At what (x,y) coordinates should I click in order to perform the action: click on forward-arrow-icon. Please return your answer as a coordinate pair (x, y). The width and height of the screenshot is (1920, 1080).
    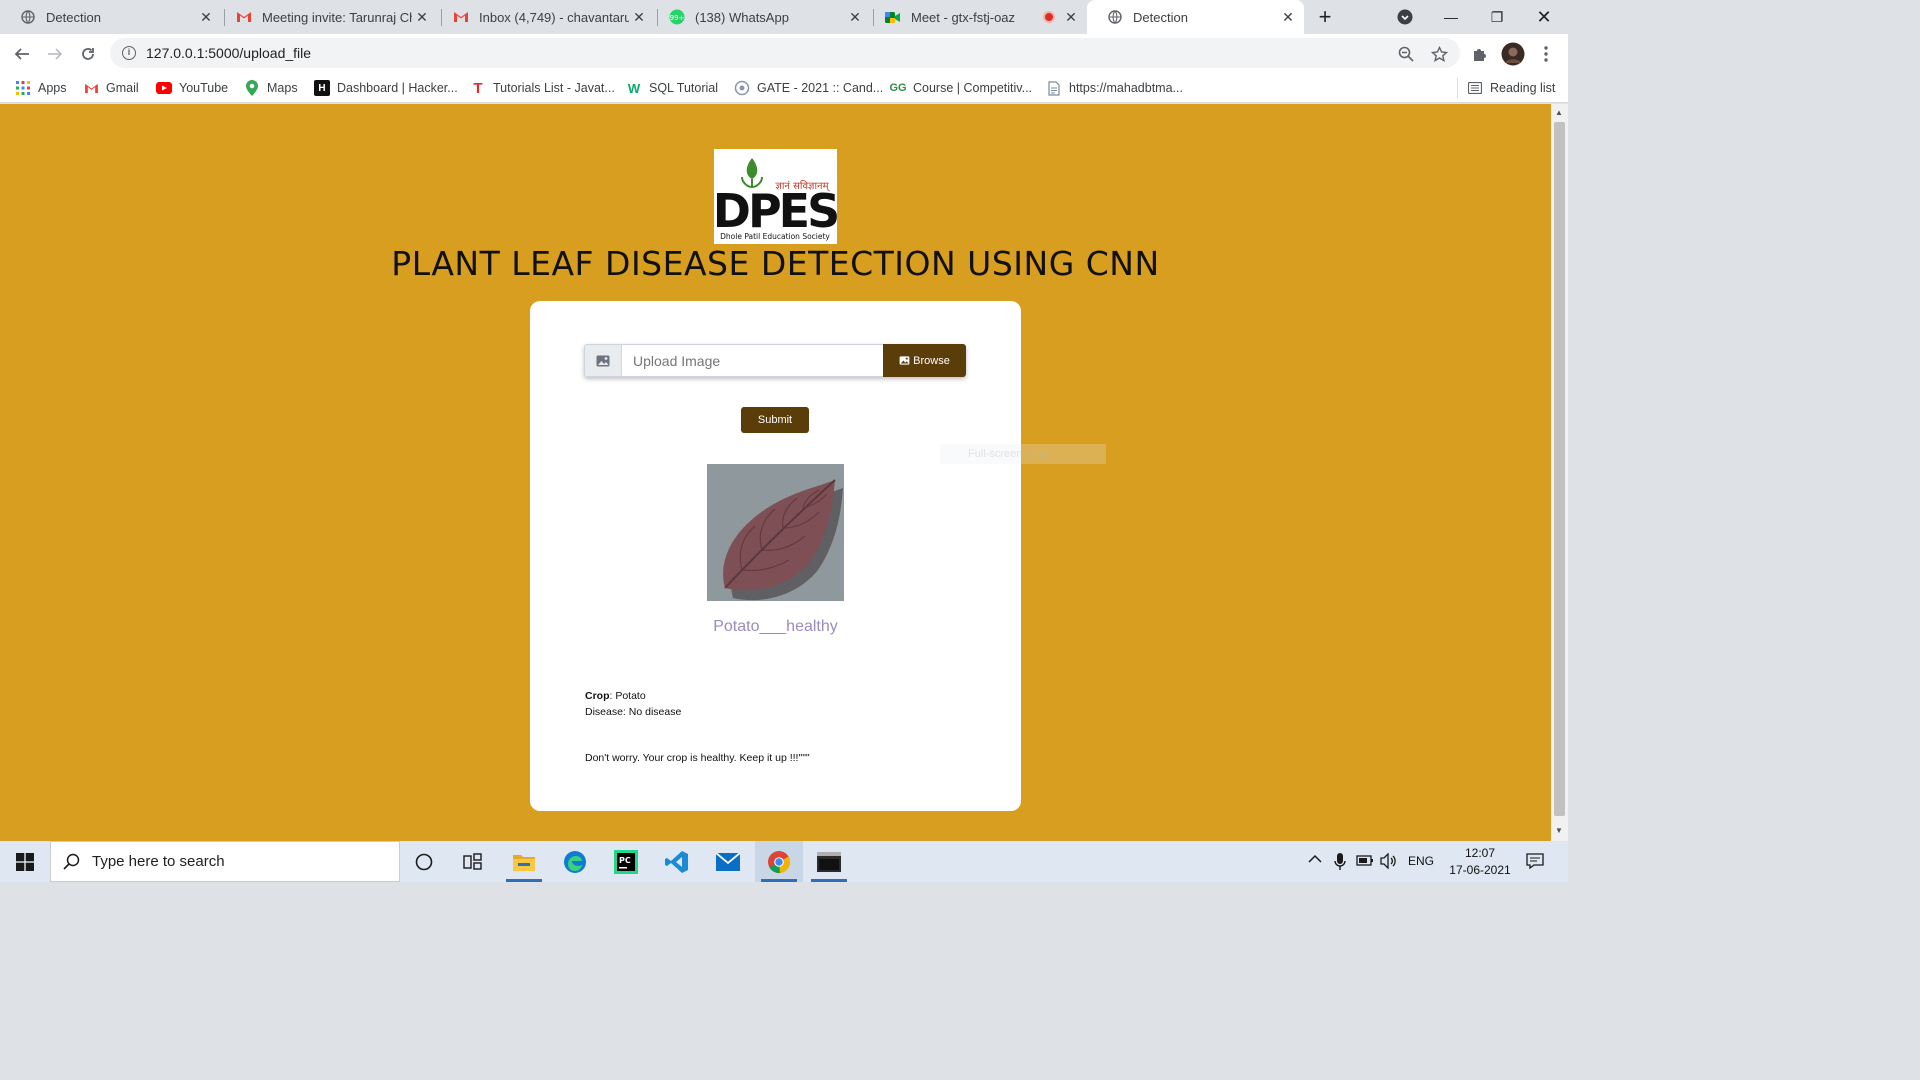
    Looking at the image, I should click on (55, 54).